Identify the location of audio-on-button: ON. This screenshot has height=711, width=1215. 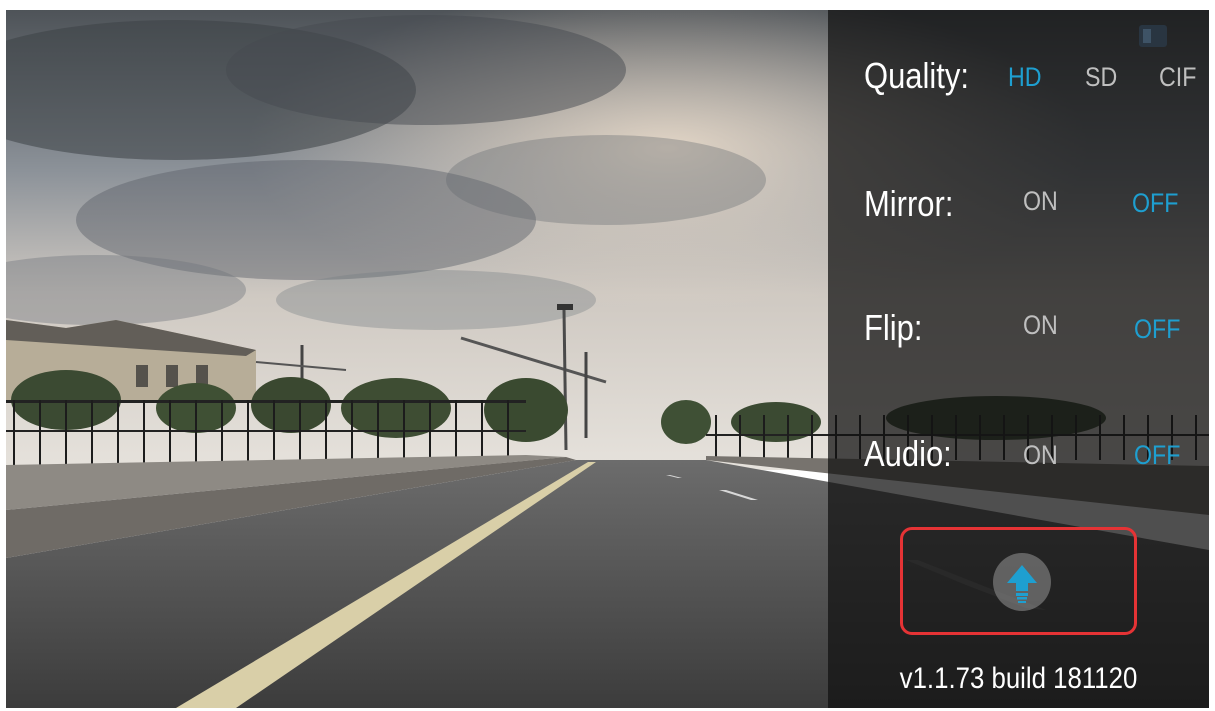
(1040, 455).